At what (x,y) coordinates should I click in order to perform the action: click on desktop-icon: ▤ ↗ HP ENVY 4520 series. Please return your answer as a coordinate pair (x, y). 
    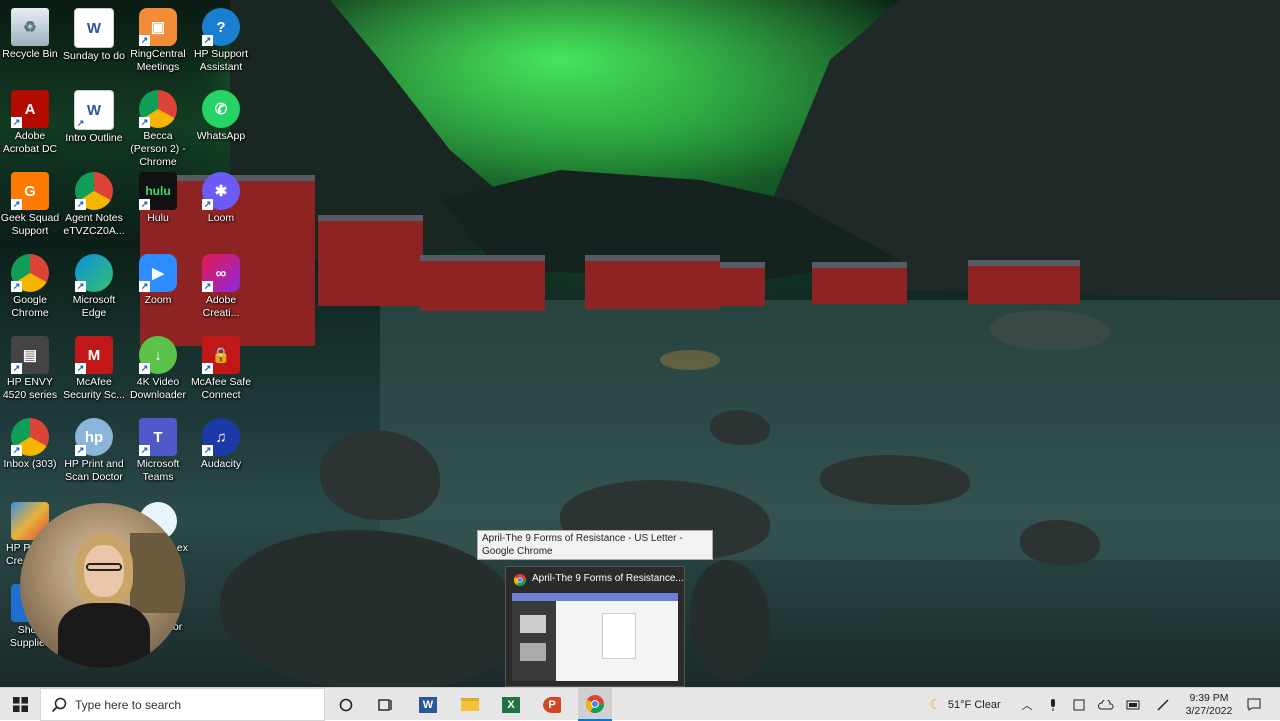
    Looking at the image, I should click on (31, 372).